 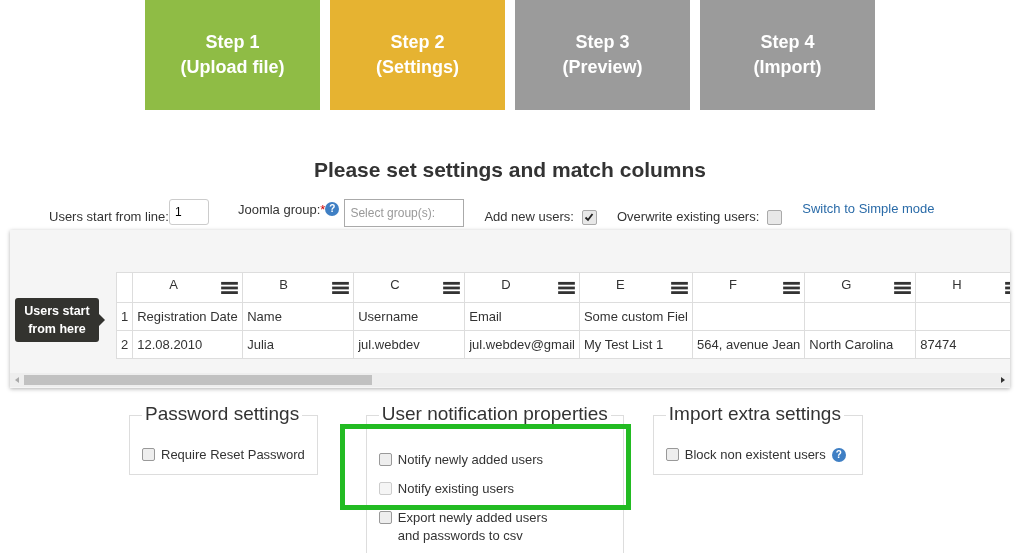 What do you see at coordinates (602, 67) in the screenshot?
I see `step-subtitle: (Preview)` at bounding box center [602, 67].